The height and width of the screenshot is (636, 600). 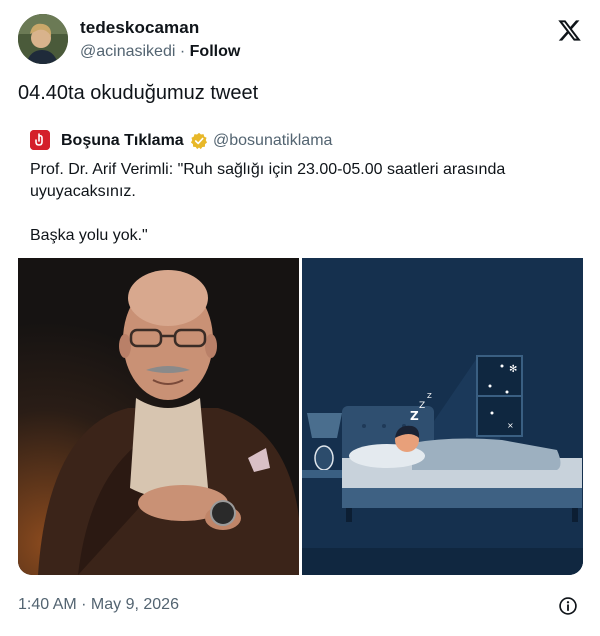 I want to click on tweet-timestamp: 1:40 AM · May 9, 2026, so click(x=98, y=604).